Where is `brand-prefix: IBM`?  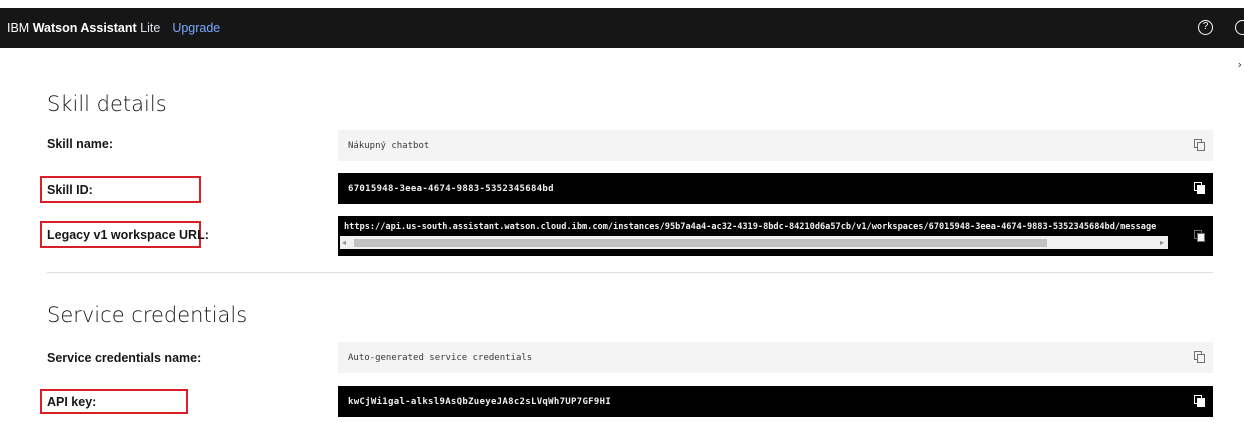
brand-prefix: IBM is located at coordinates (18, 28).